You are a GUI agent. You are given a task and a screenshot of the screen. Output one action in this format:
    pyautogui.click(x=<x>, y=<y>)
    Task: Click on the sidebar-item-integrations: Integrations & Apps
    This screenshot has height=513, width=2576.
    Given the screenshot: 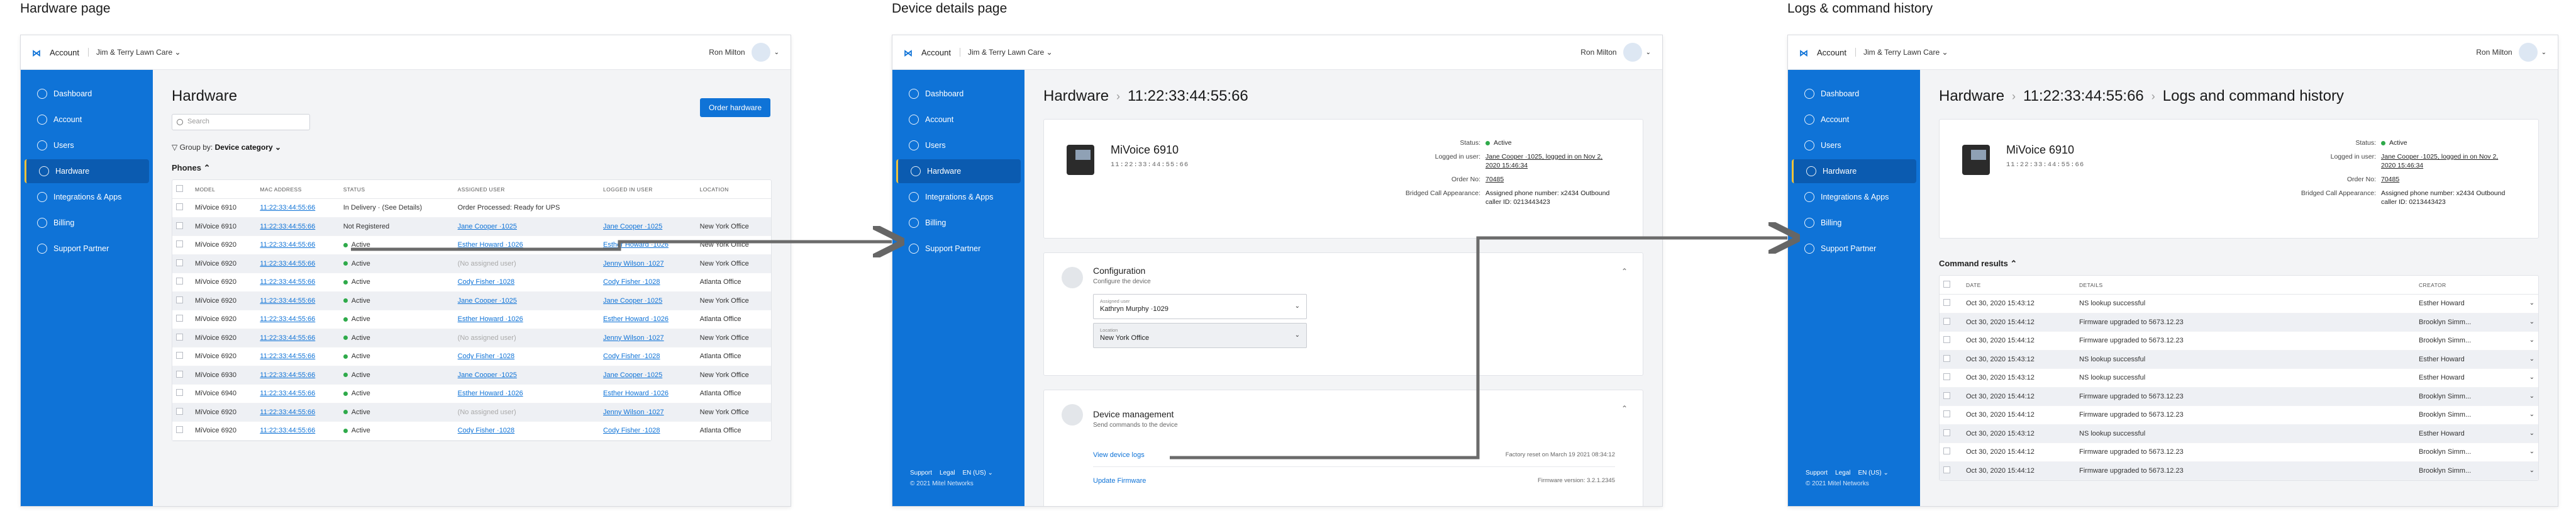 What is the action you would take?
    pyautogui.click(x=87, y=197)
    